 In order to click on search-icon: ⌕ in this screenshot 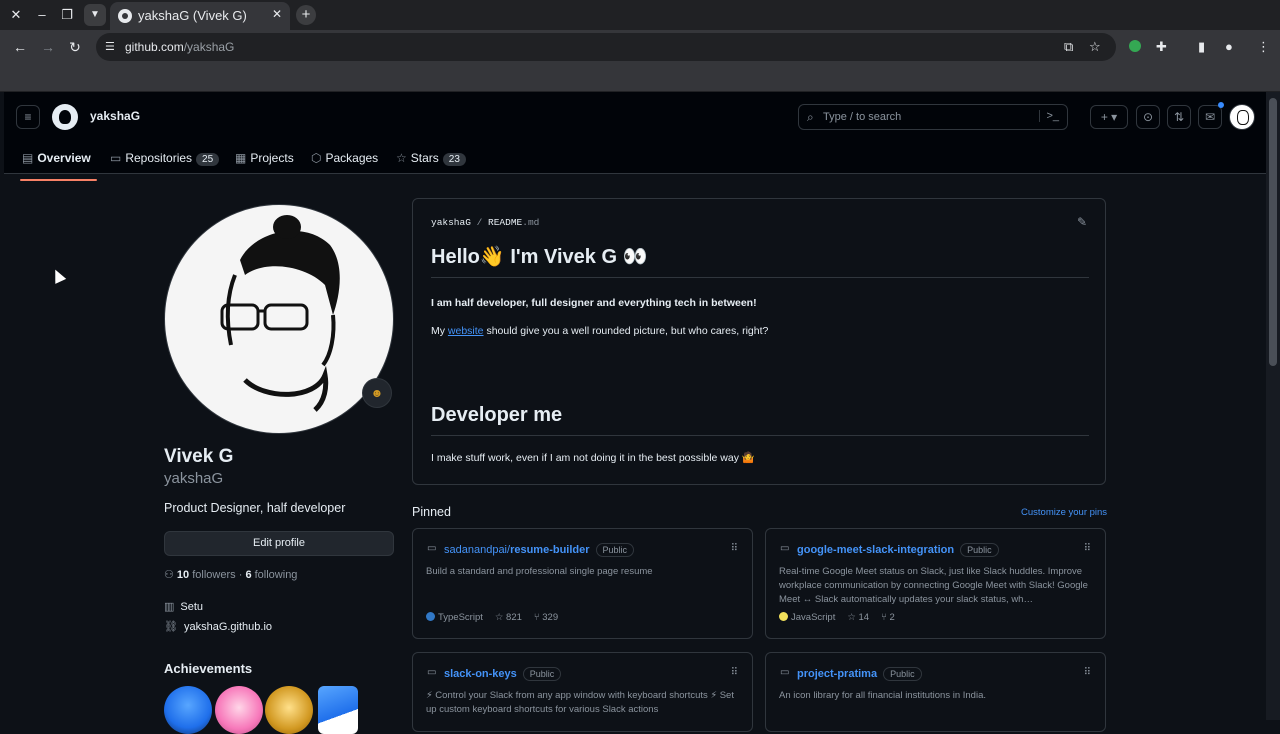, I will do `click(810, 117)`.